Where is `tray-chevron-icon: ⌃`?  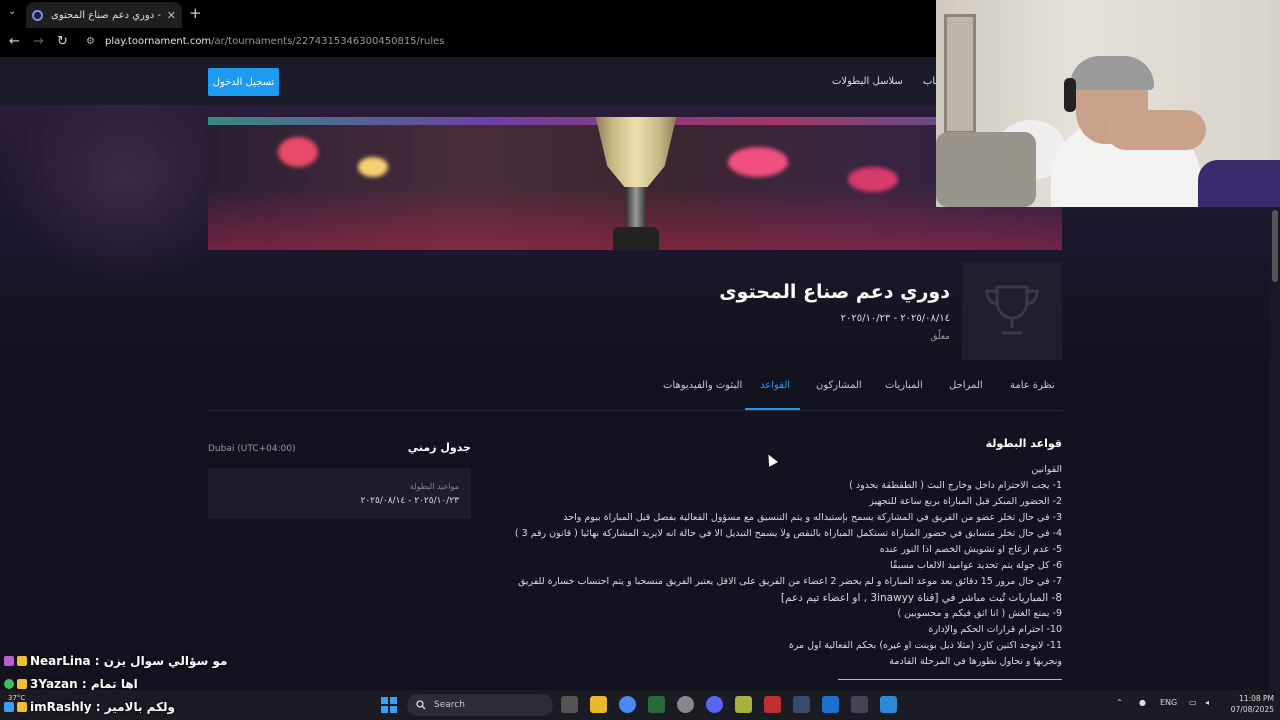 tray-chevron-icon: ⌃ is located at coordinates (1119, 702).